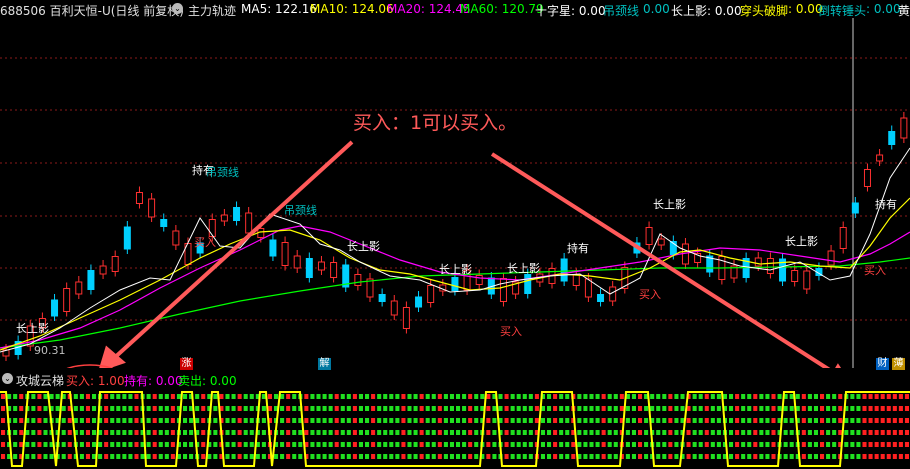  I want to click on rise-badge: 涨, so click(186, 364).